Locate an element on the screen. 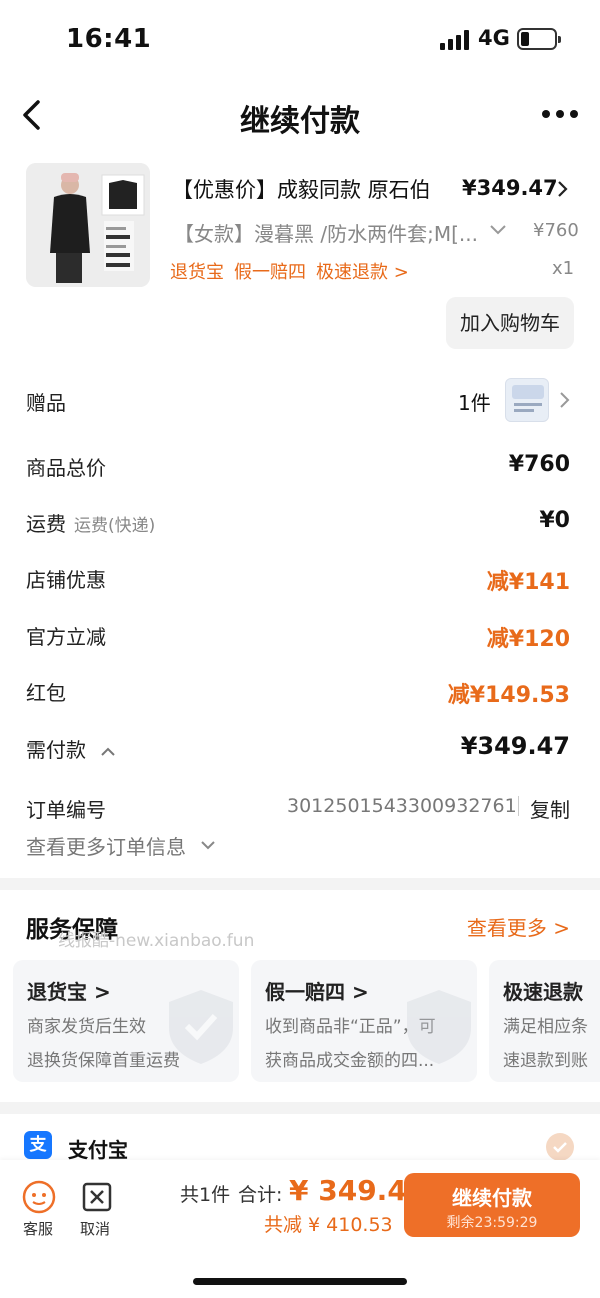 Image resolution: width=600 pixels, height=1298 pixels. product-price: ¥349.47 is located at coordinates (510, 188).